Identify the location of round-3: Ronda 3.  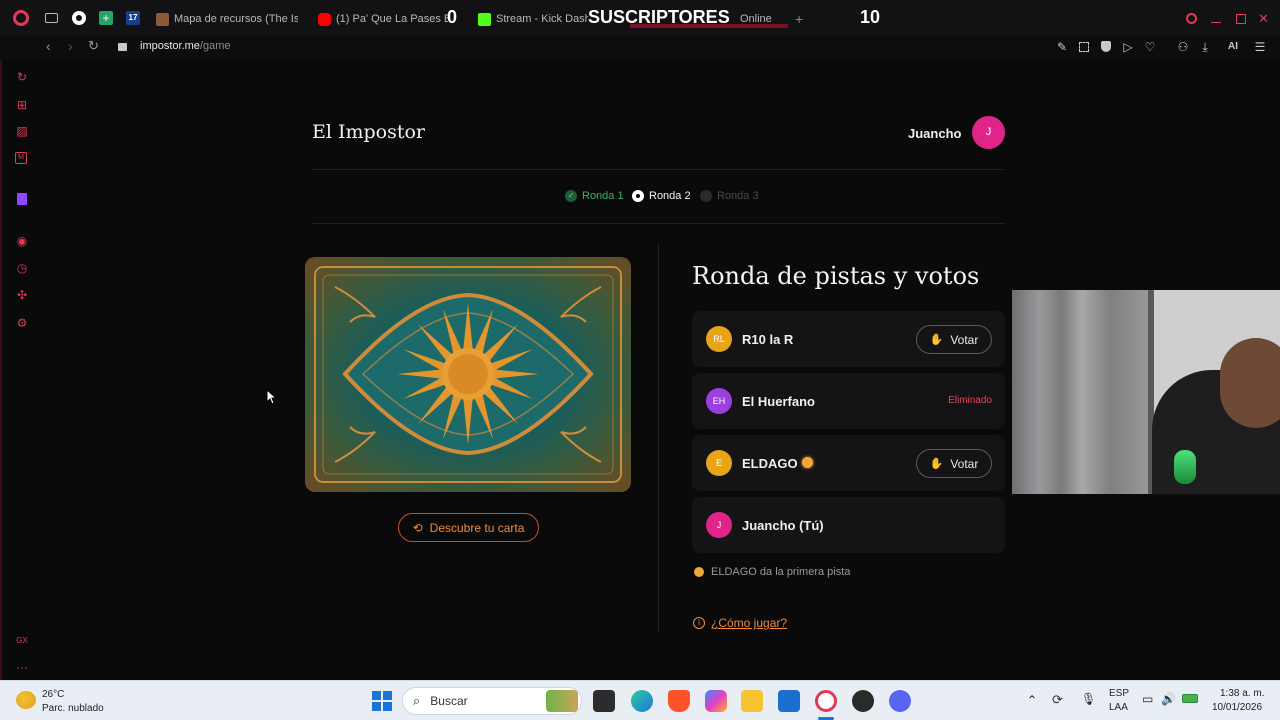
(729, 196).